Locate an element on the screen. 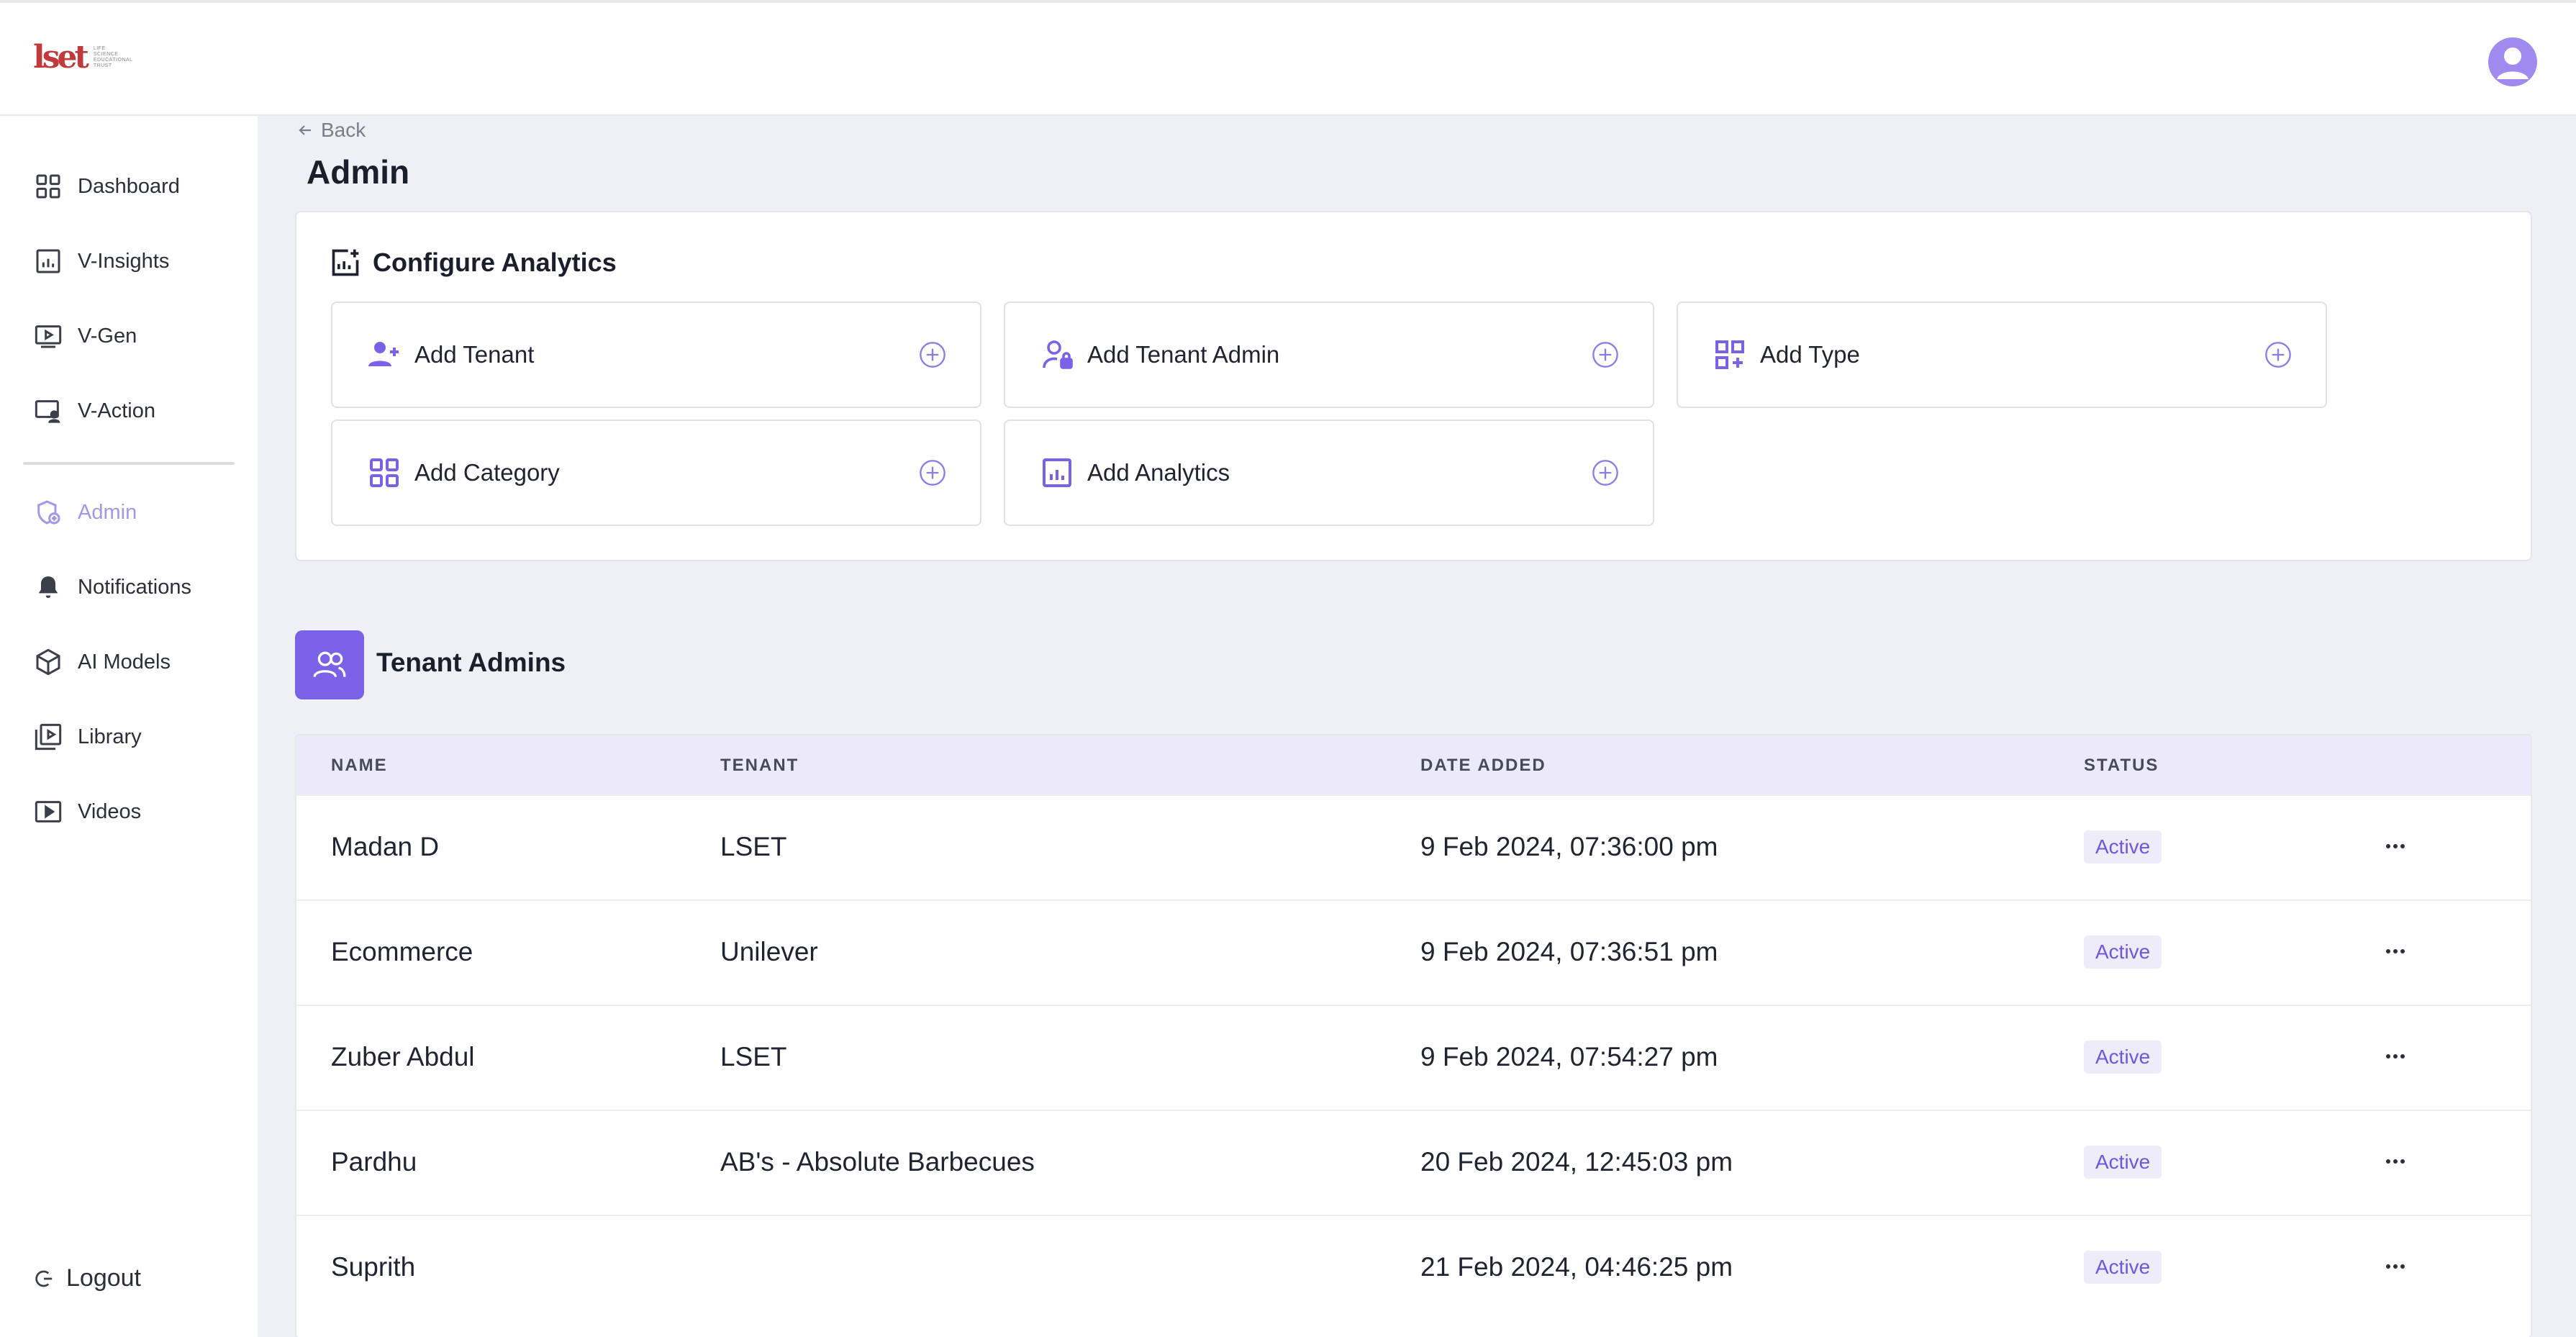 The width and height of the screenshot is (2576, 1337). sidebar-item-v-insights: V-Insights is located at coordinates (101, 261).